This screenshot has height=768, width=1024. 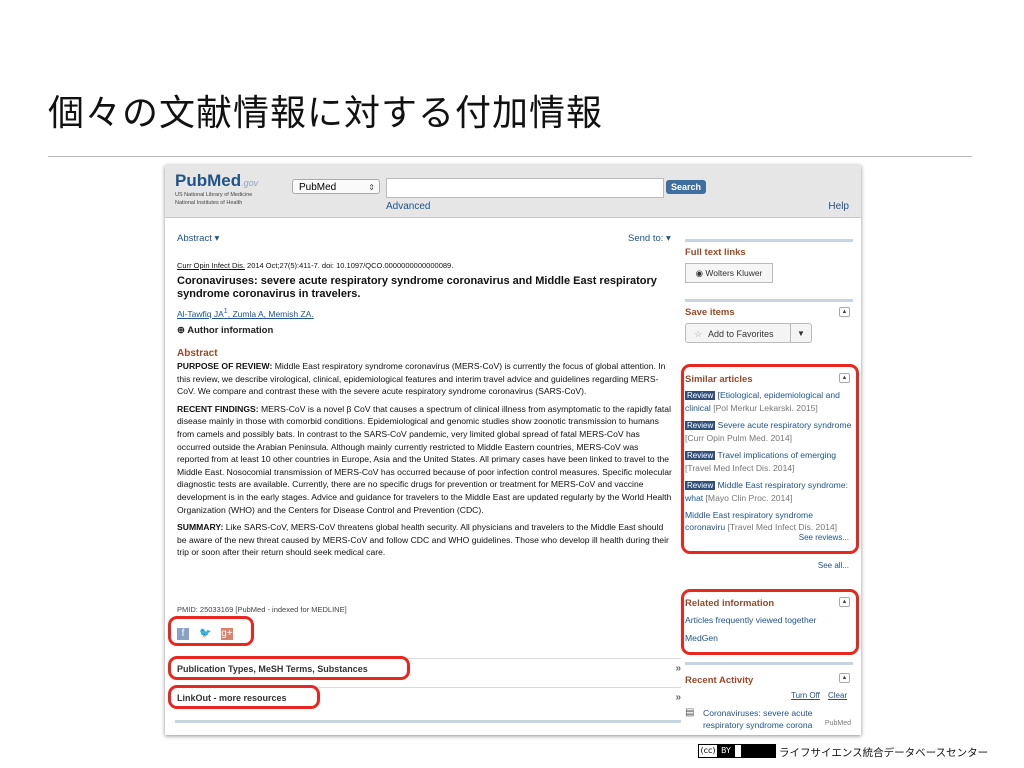 I want to click on full-text-heading: Full text links, so click(x=715, y=252).